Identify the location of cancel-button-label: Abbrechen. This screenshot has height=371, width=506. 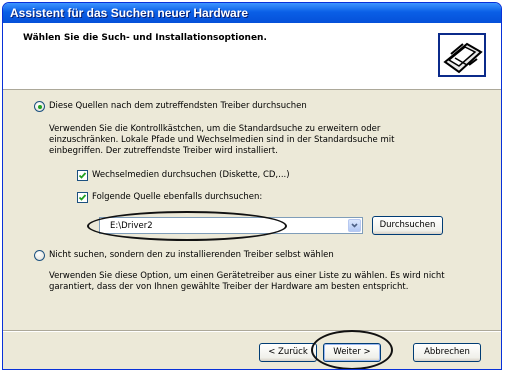
(447, 352).